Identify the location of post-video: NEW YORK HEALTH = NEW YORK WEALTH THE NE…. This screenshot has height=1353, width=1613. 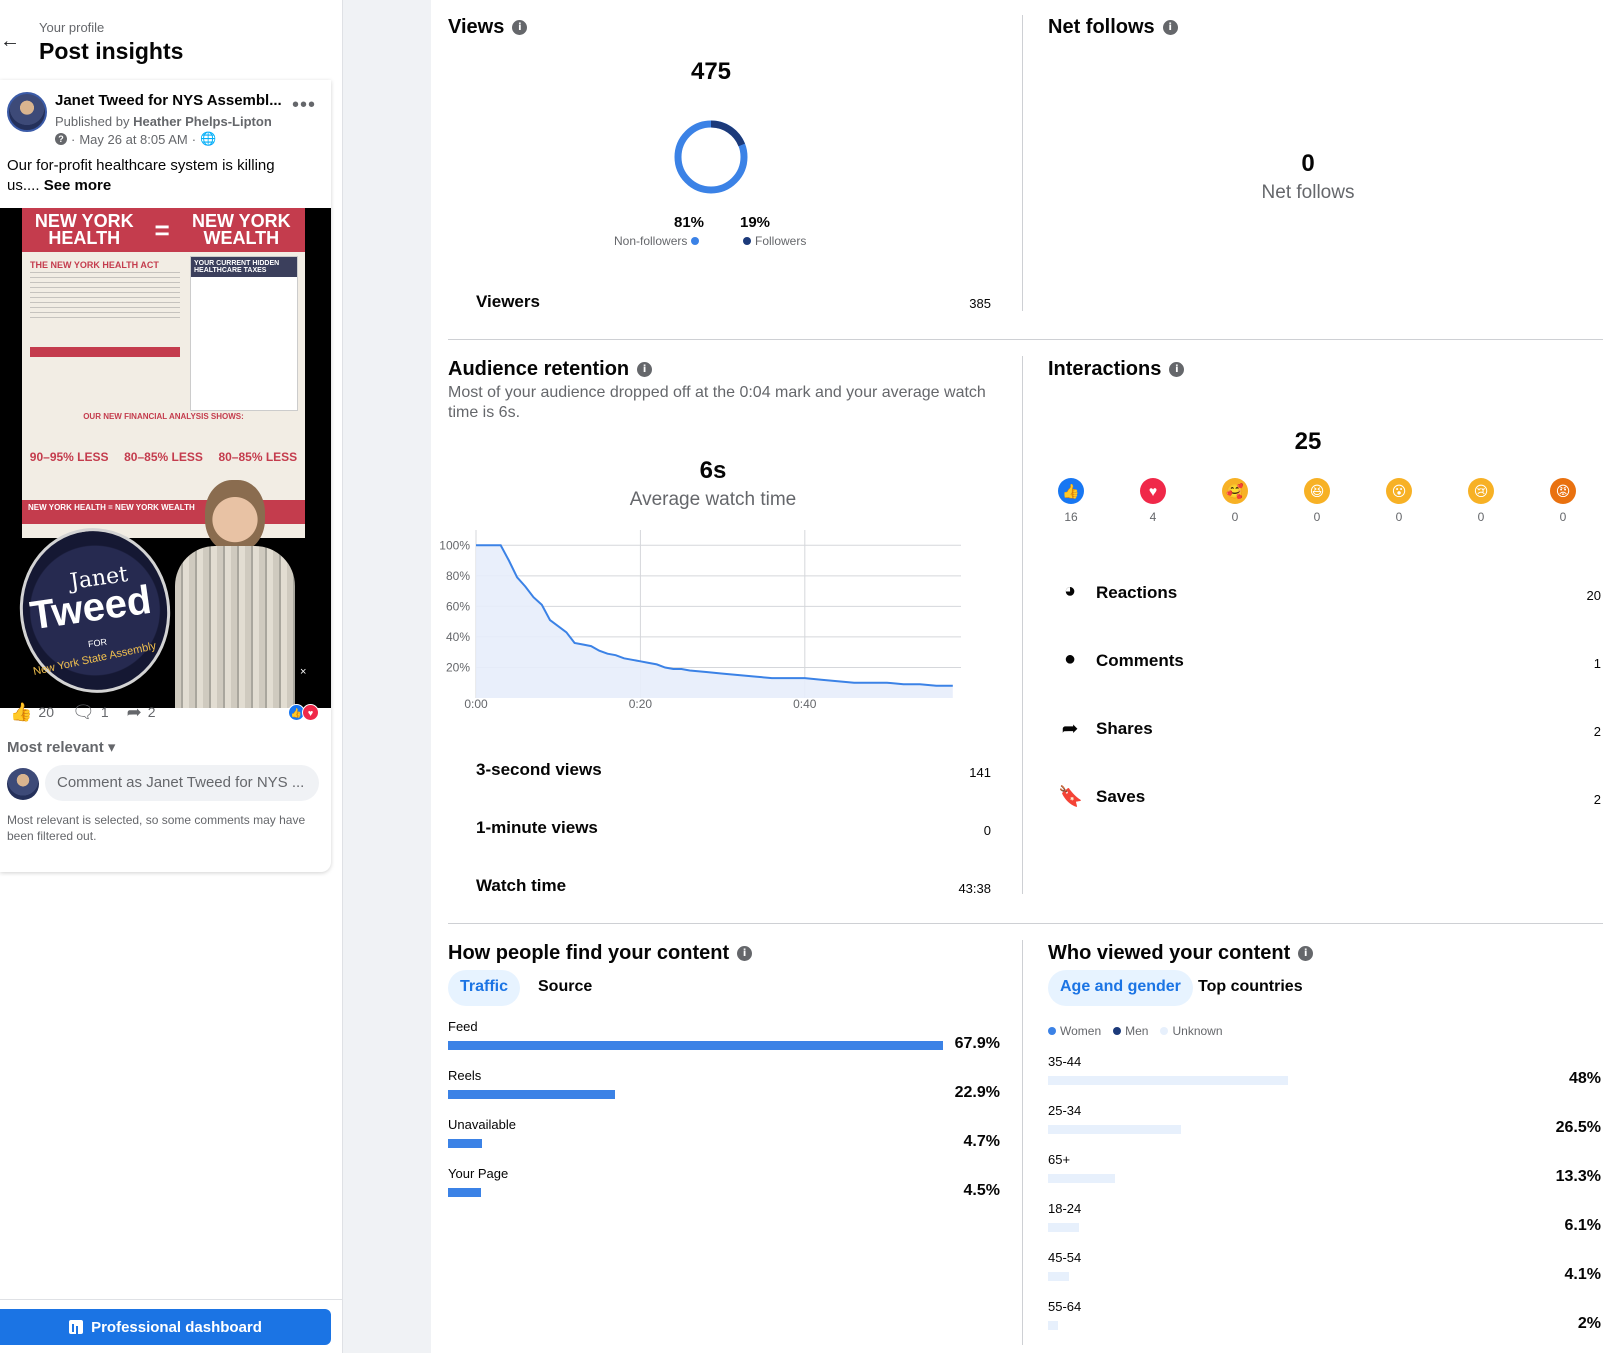
(165, 458).